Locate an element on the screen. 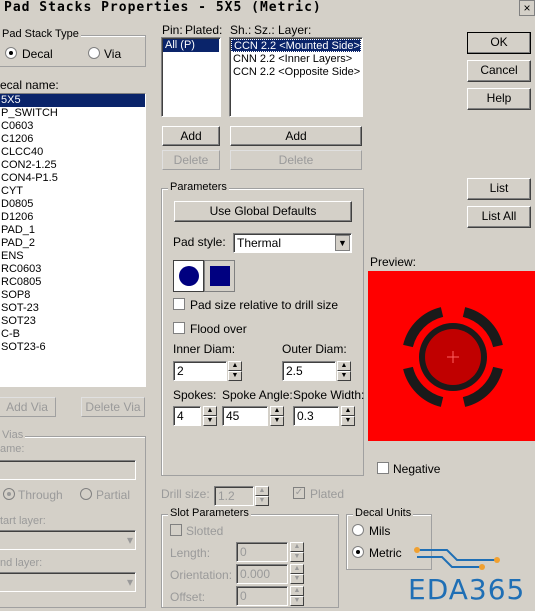  start-layer-label: tart layer: is located at coordinates (23, 521).